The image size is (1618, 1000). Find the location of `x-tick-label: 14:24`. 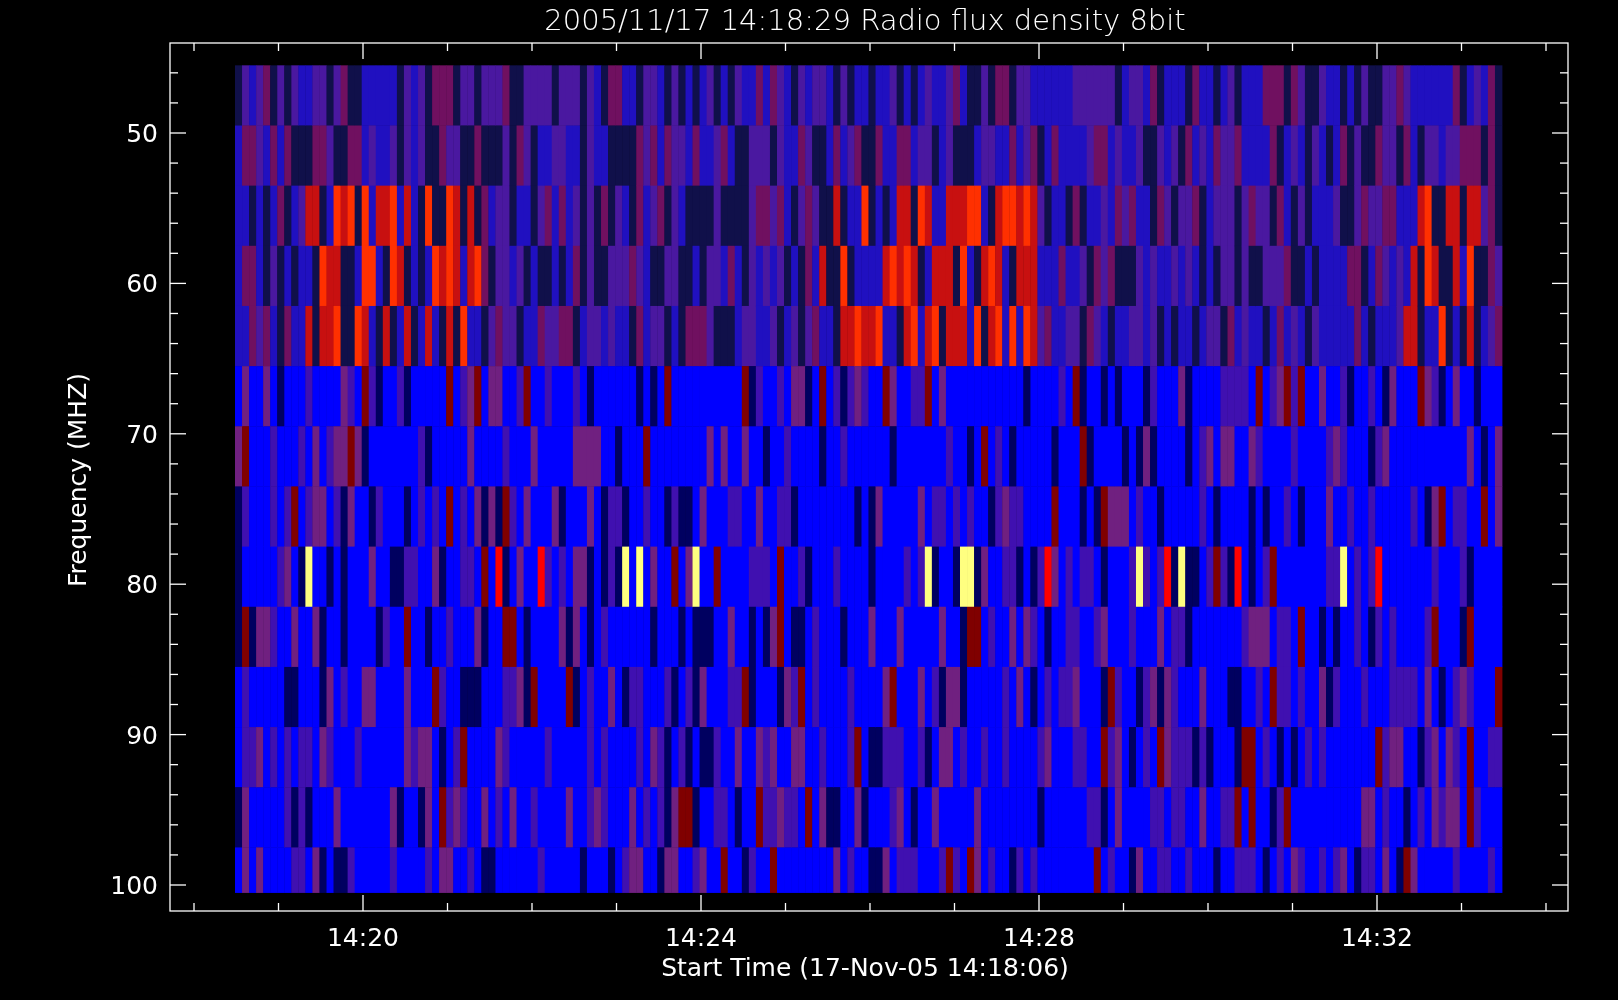

x-tick-label: 14:24 is located at coordinates (701, 937).